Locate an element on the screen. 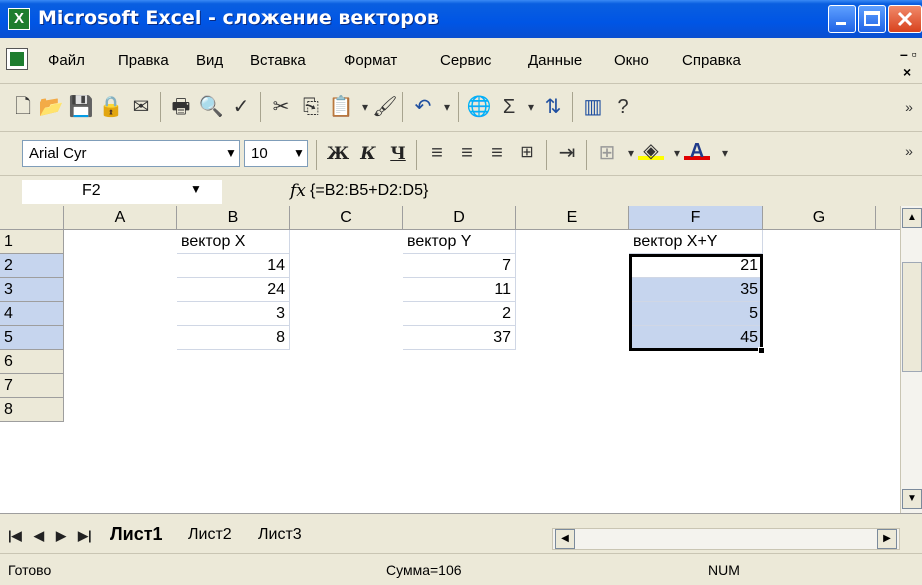  cell-f2: 21 is located at coordinates (696, 266).